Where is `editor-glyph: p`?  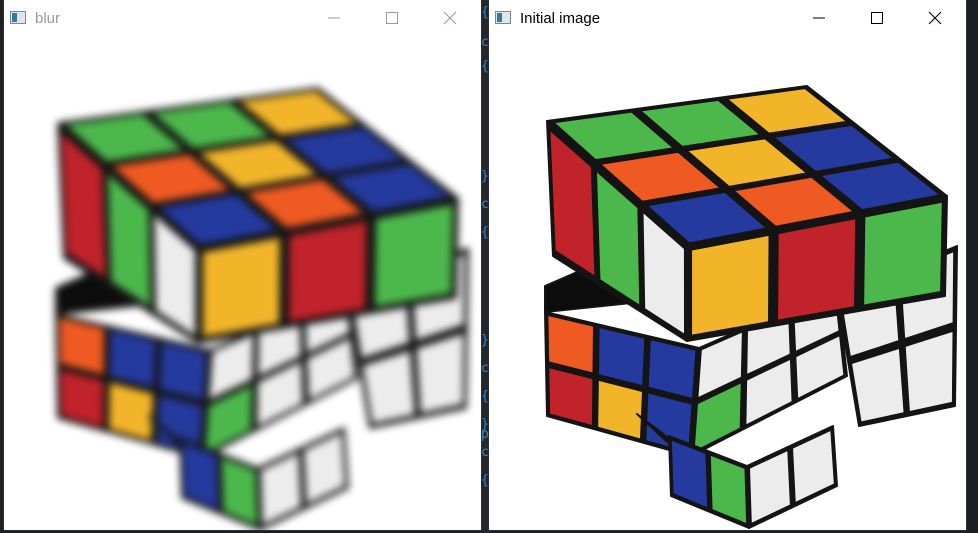
editor-glyph: p is located at coordinates (485, 434).